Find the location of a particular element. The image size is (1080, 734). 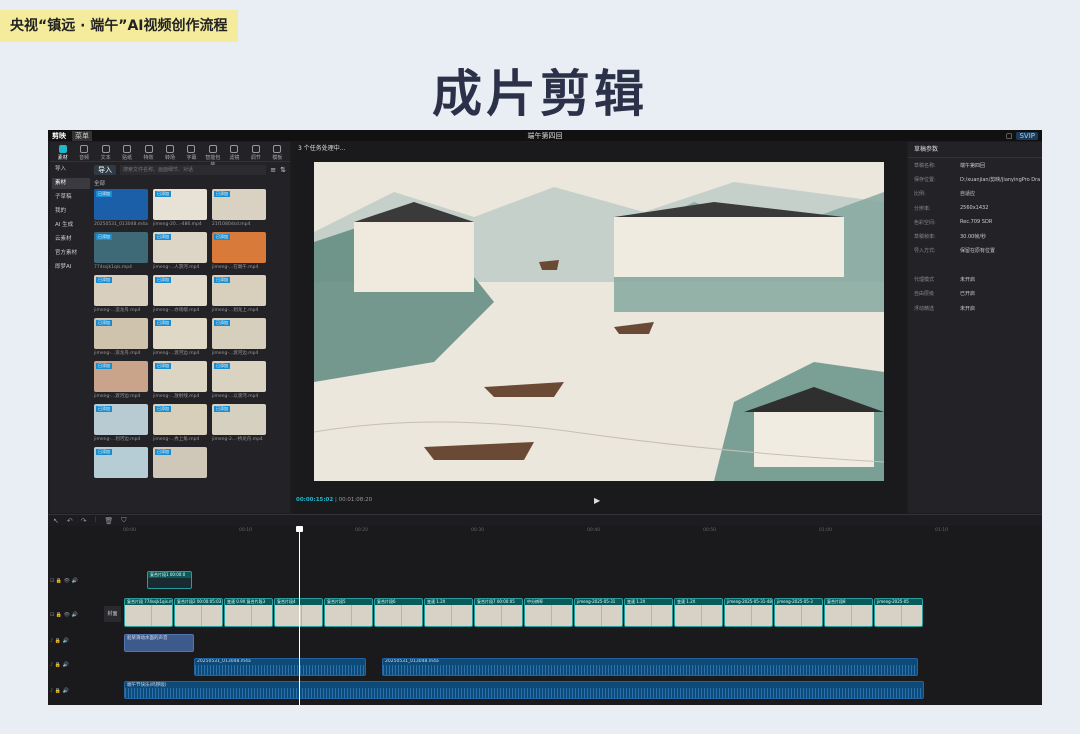

sidebar-item: 子草稿 is located at coordinates (71, 197).